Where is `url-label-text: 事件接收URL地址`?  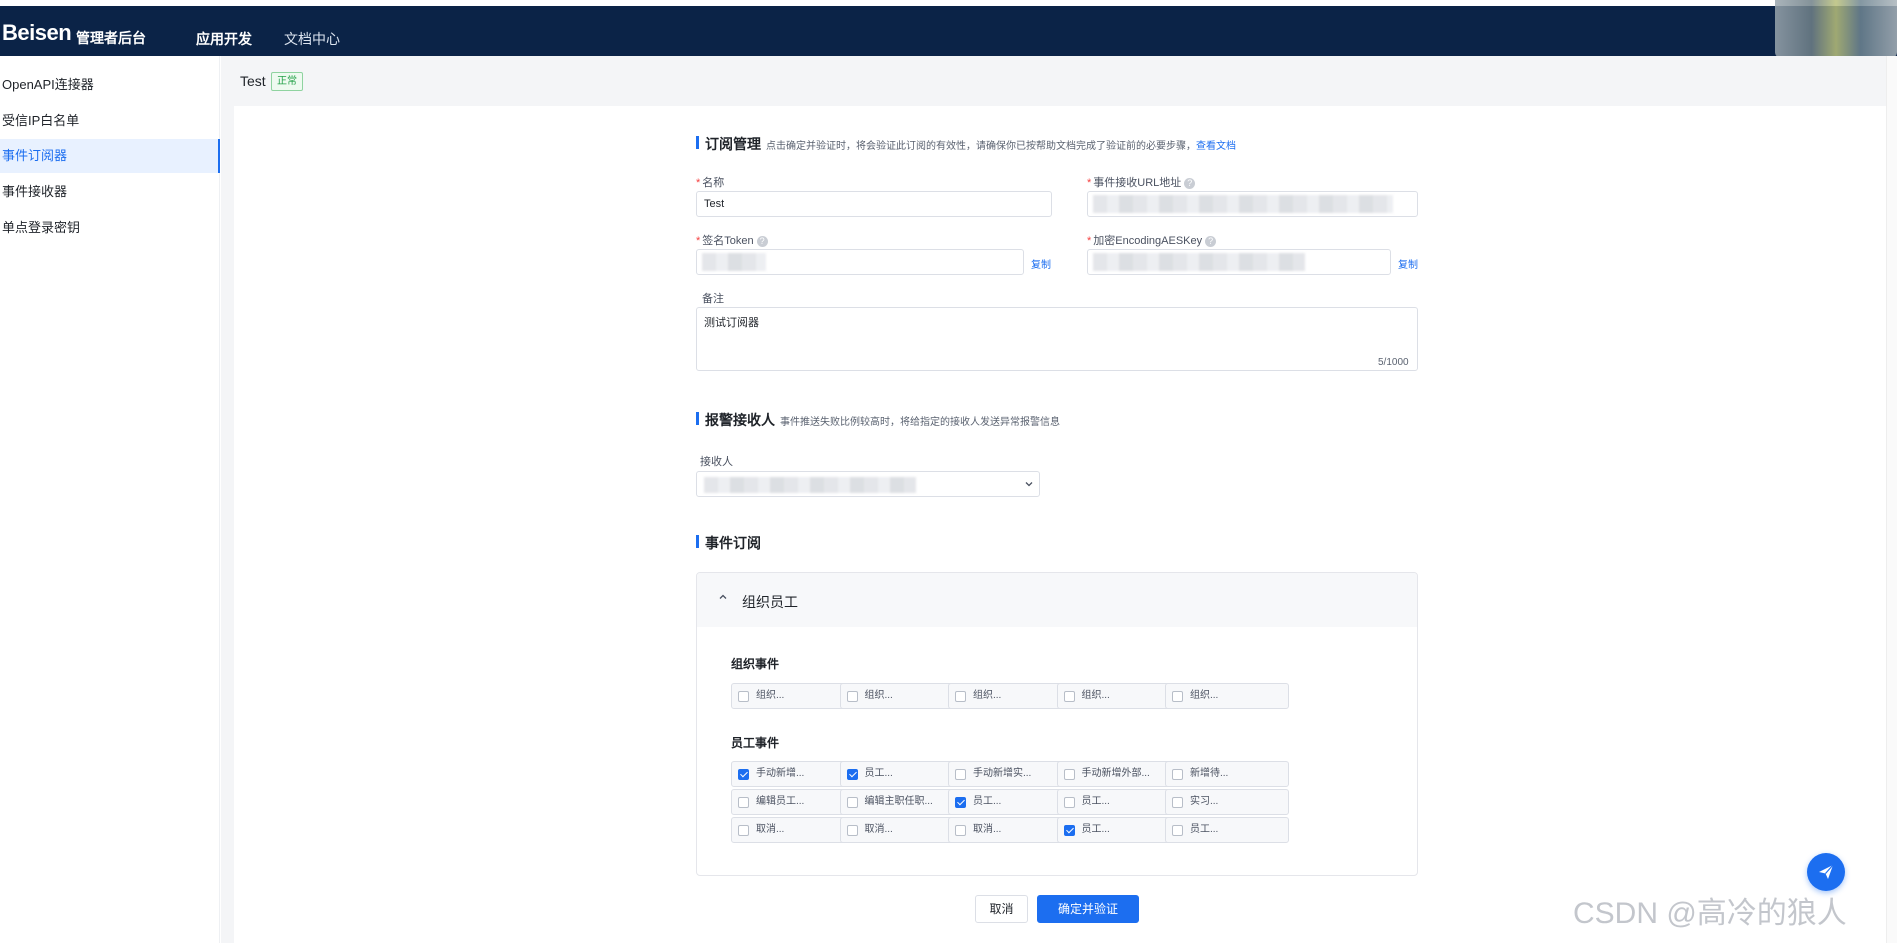 url-label-text: 事件接收URL地址 is located at coordinates (1137, 183).